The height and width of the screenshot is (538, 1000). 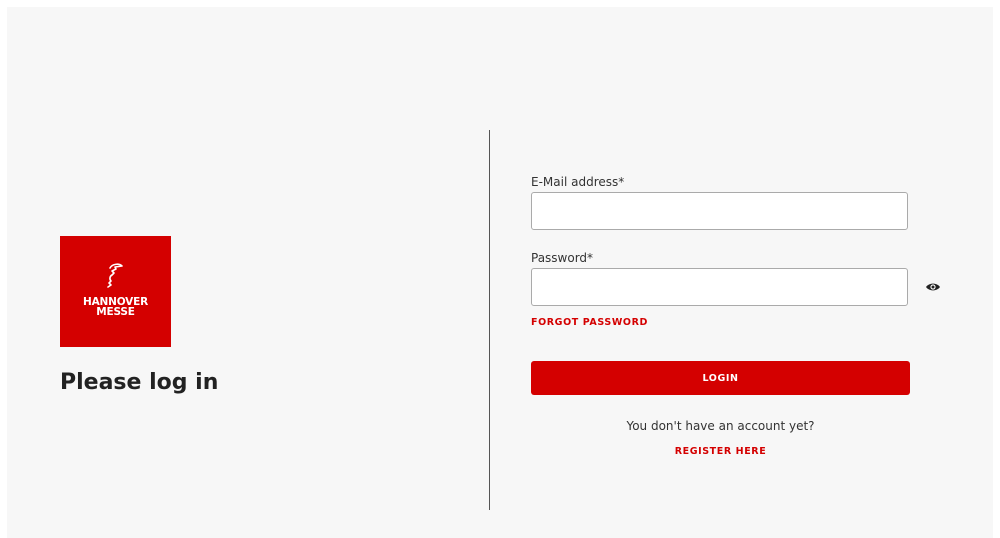 What do you see at coordinates (933, 287) in the screenshot?
I see `eye-icon` at bounding box center [933, 287].